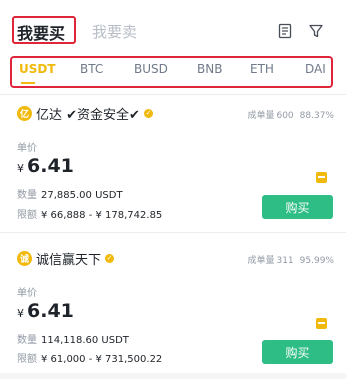  I want to click on tab-btc: BTC, so click(91, 69).